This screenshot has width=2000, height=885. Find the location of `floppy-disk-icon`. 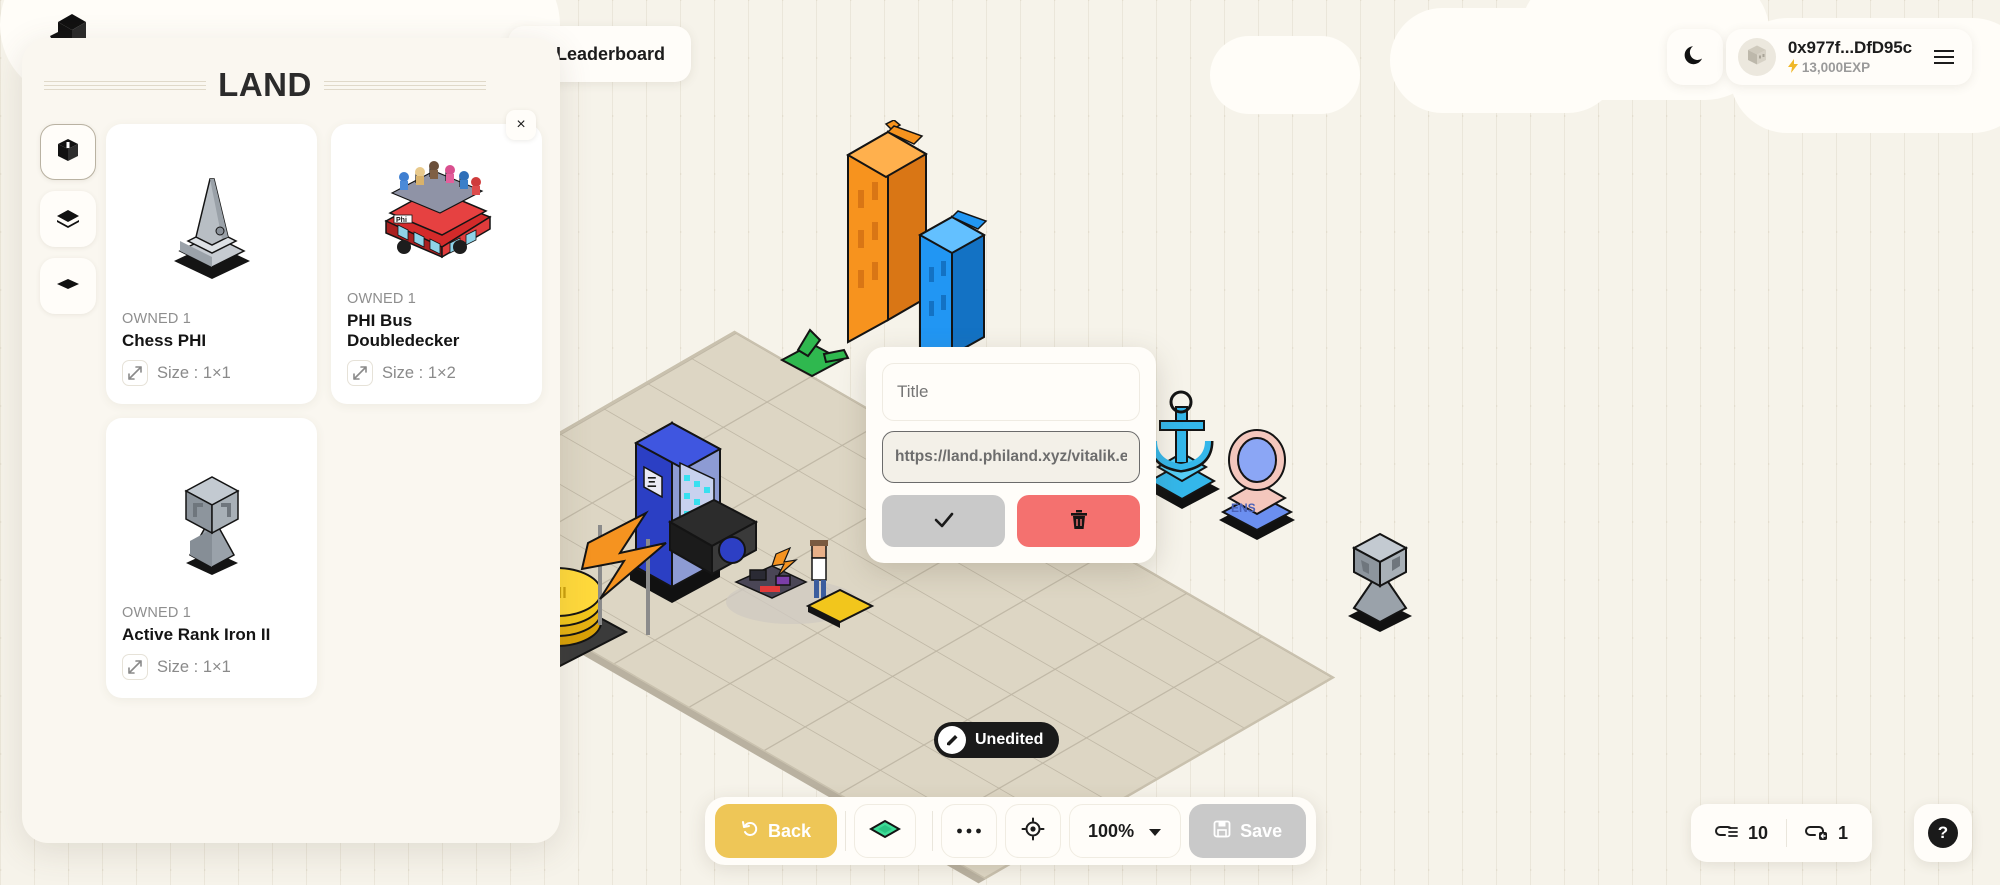

floppy-disk-icon is located at coordinates (1222, 831).